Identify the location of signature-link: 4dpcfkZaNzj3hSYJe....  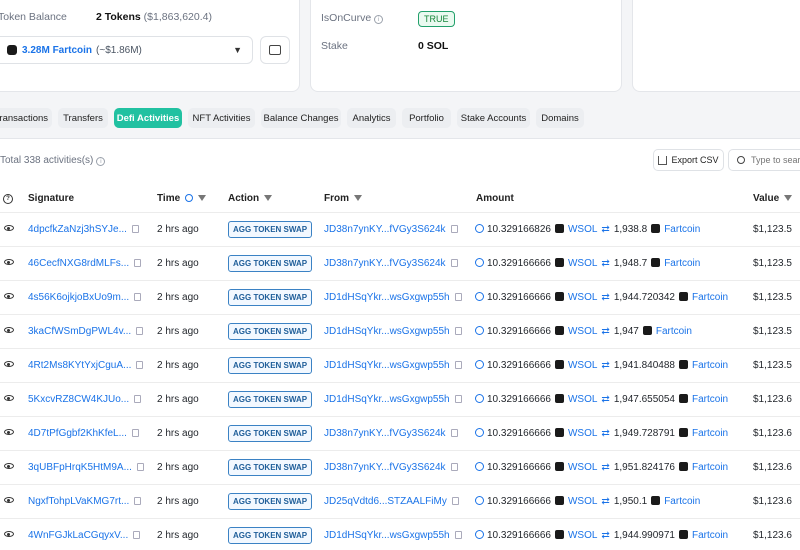
(77, 229).